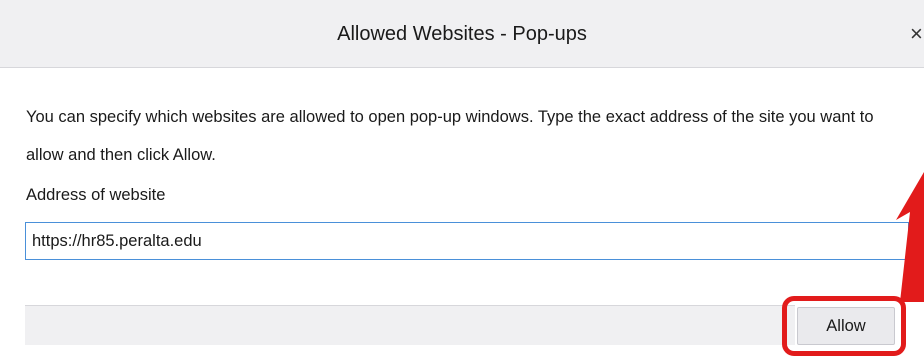 Image resolution: width=924 pixels, height=356 pixels. What do you see at coordinates (844, 326) in the screenshot?
I see `allow-highlight-annotation` at bounding box center [844, 326].